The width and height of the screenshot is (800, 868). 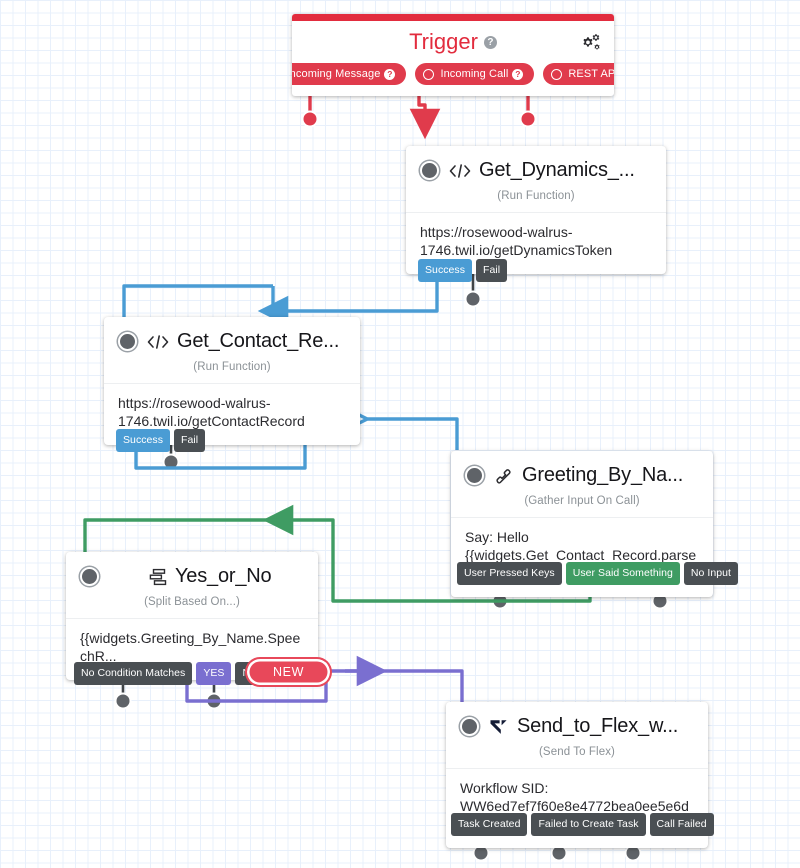 I want to click on widget-type: (Gather Input On Call), so click(x=582, y=501).